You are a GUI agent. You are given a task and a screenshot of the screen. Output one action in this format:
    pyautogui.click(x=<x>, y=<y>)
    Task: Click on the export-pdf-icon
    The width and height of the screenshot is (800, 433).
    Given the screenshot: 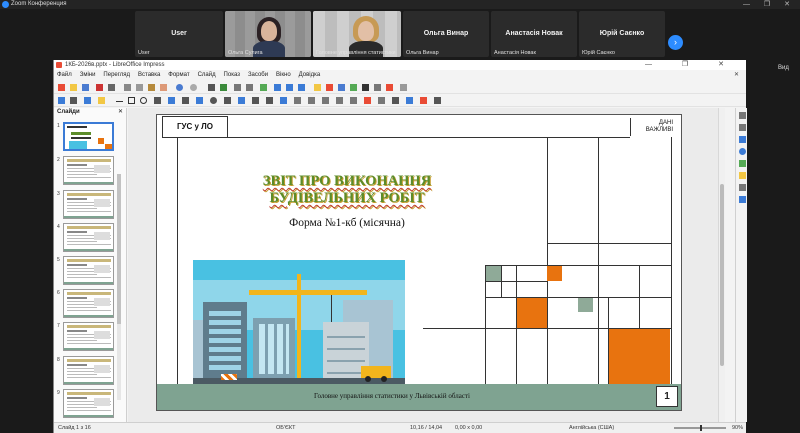 What is the action you would take?
    pyautogui.click(x=99, y=87)
    